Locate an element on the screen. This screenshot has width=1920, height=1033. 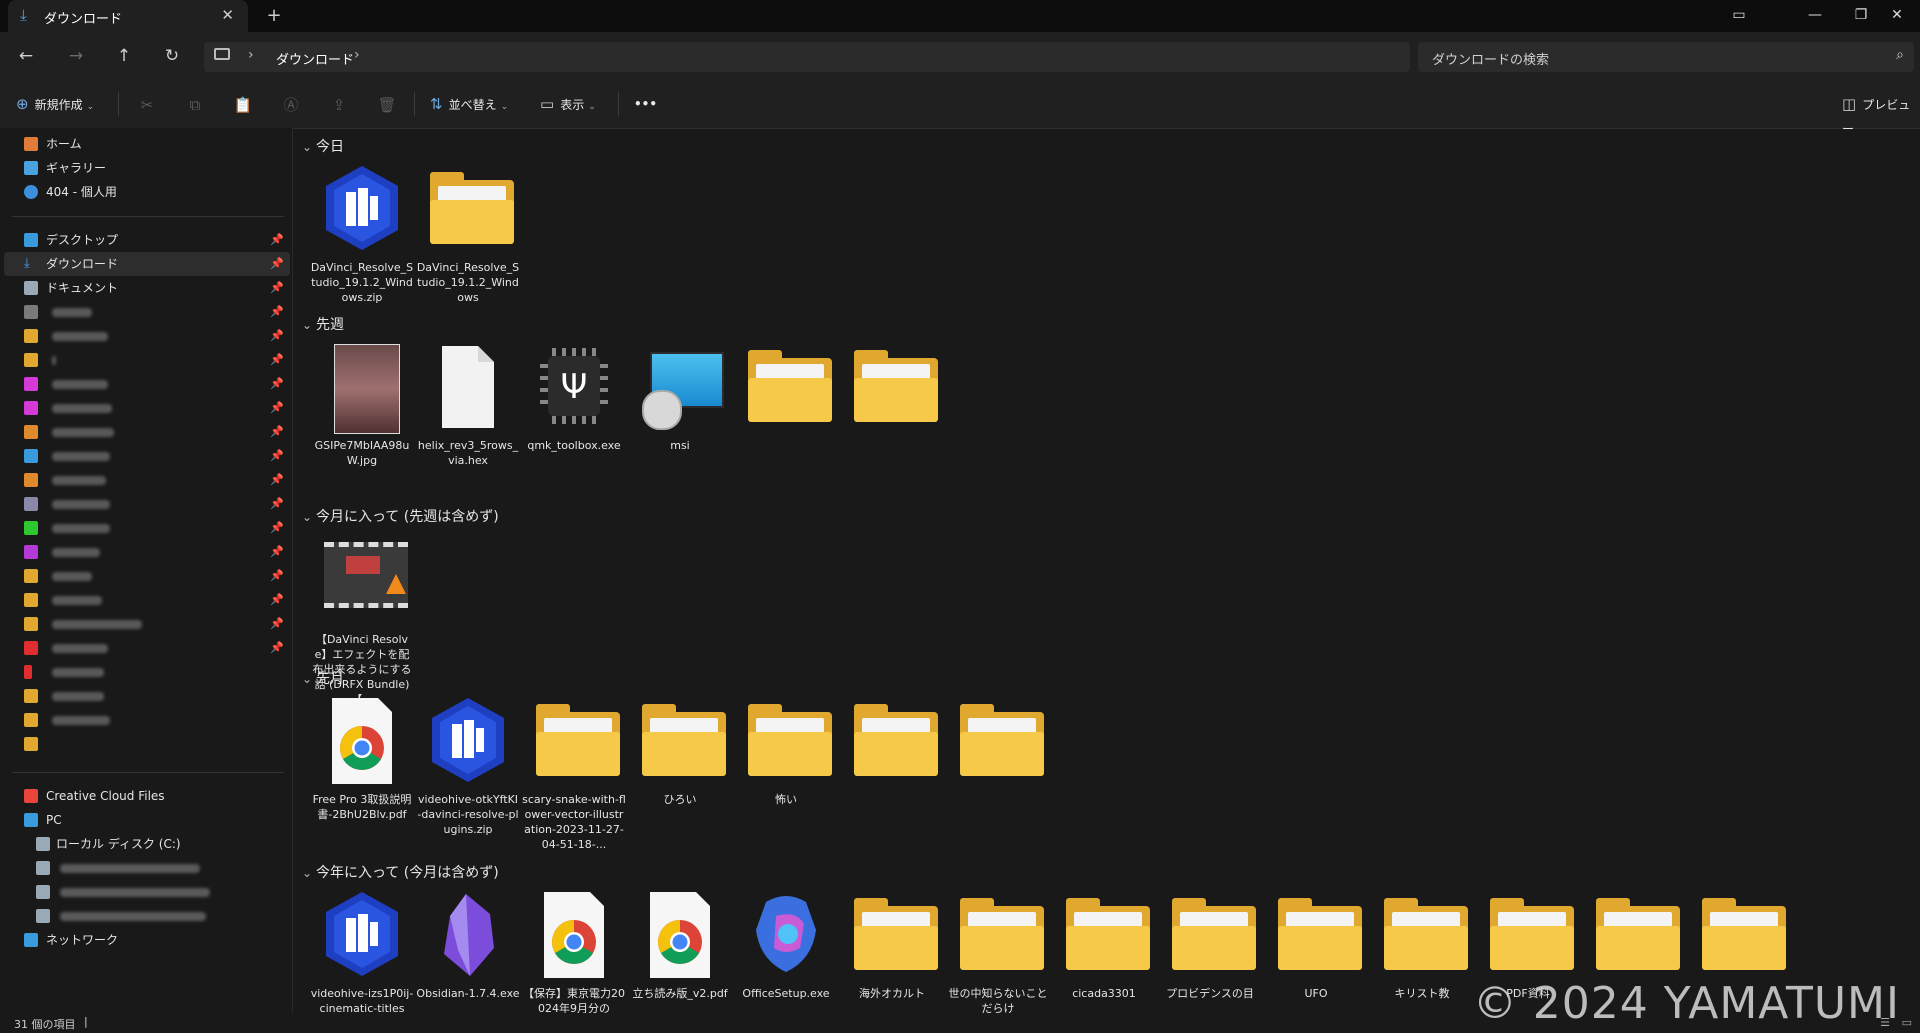
breadcrumb-chevron: › is located at coordinates (357, 55).